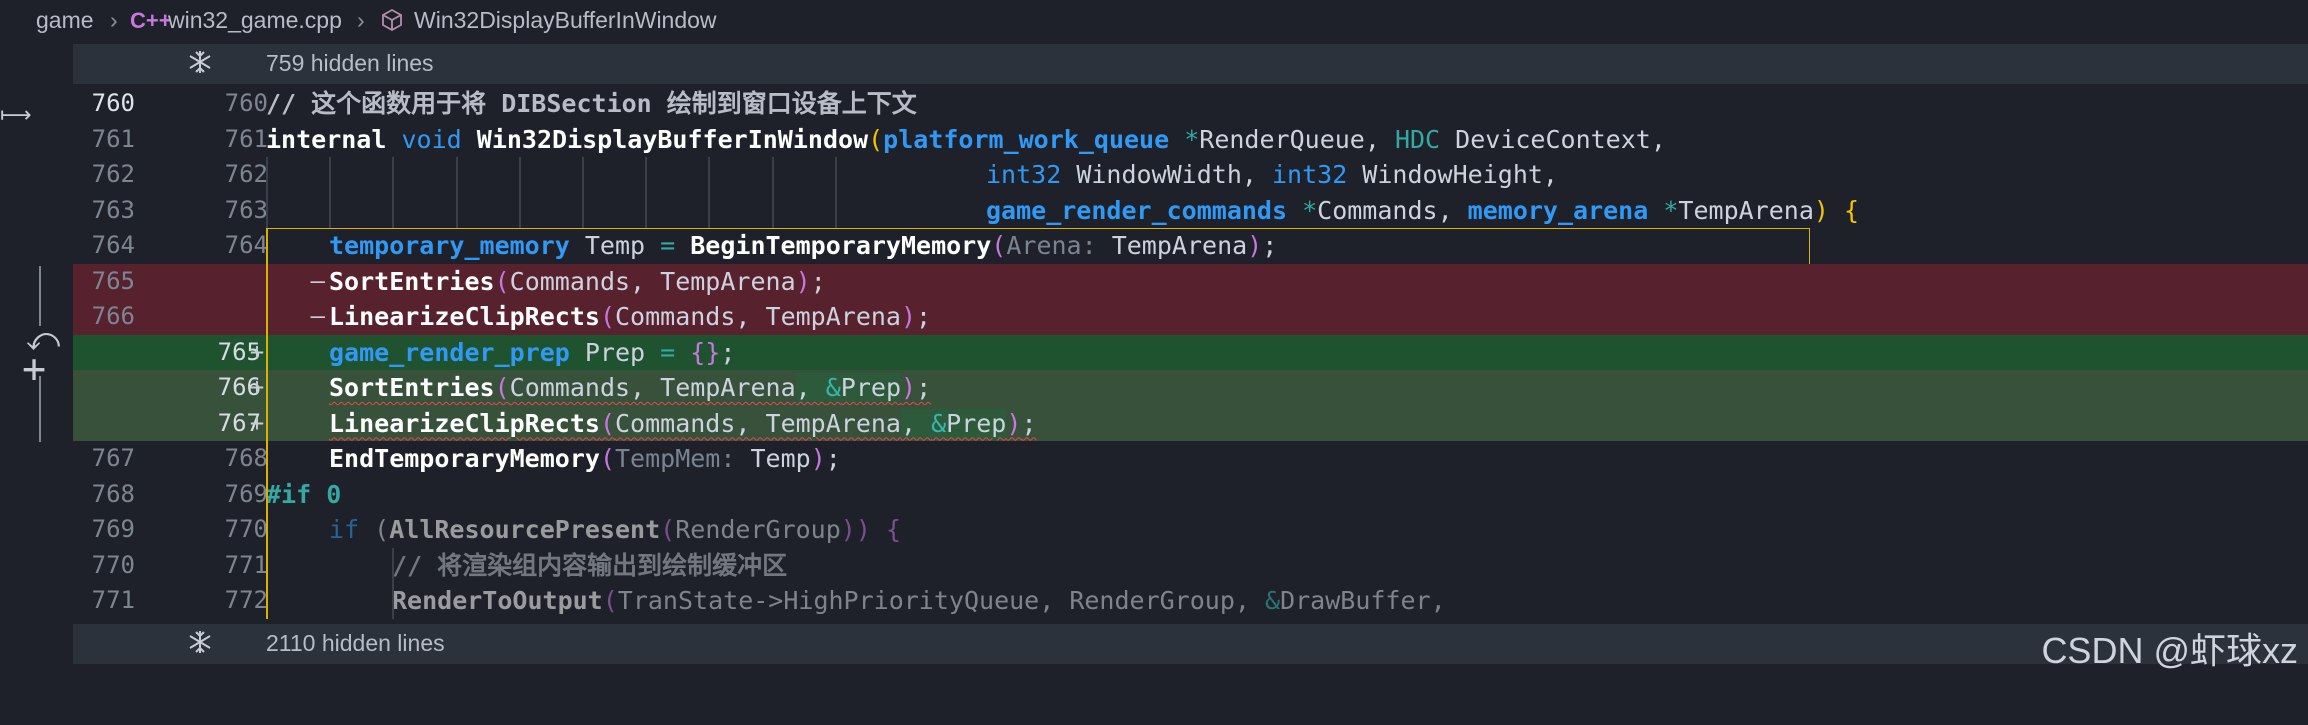  Describe the element at coordinates (113, 245) in the screenshot. I see `old-line-number: 764` at that location.